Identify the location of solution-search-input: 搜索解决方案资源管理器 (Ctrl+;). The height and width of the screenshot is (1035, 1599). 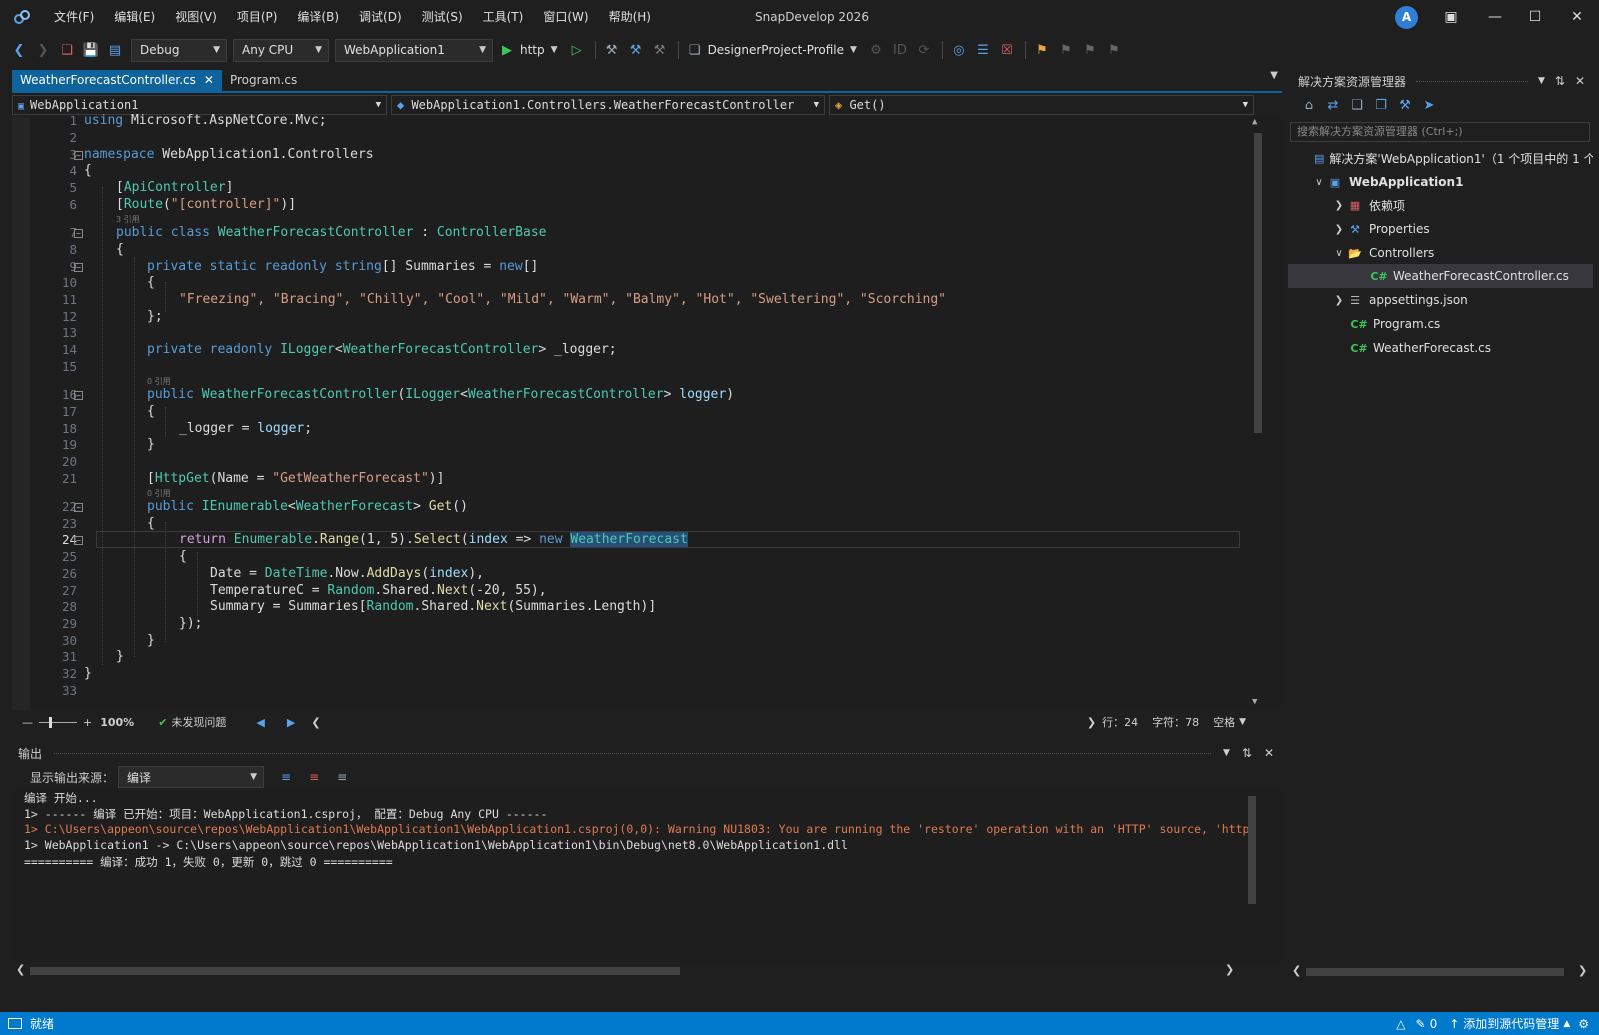
(1440, 132).